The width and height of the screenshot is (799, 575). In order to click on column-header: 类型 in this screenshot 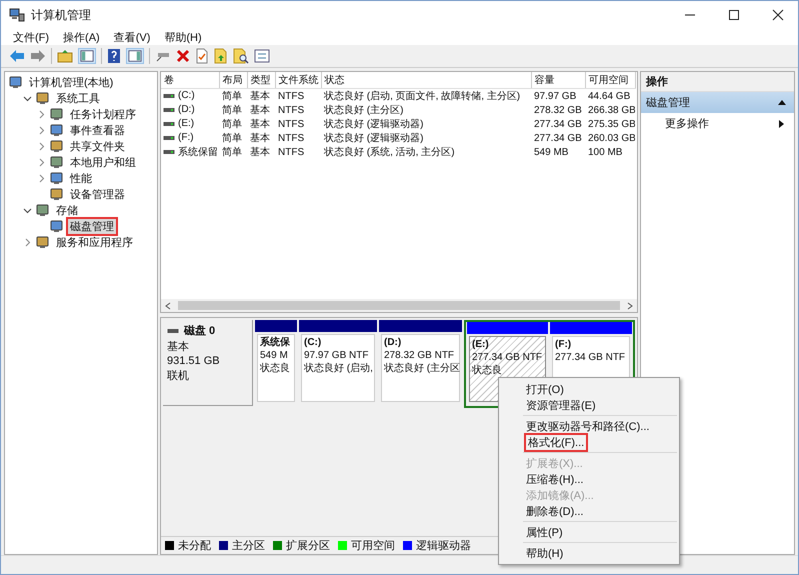, I will do `click(261, 80)`.